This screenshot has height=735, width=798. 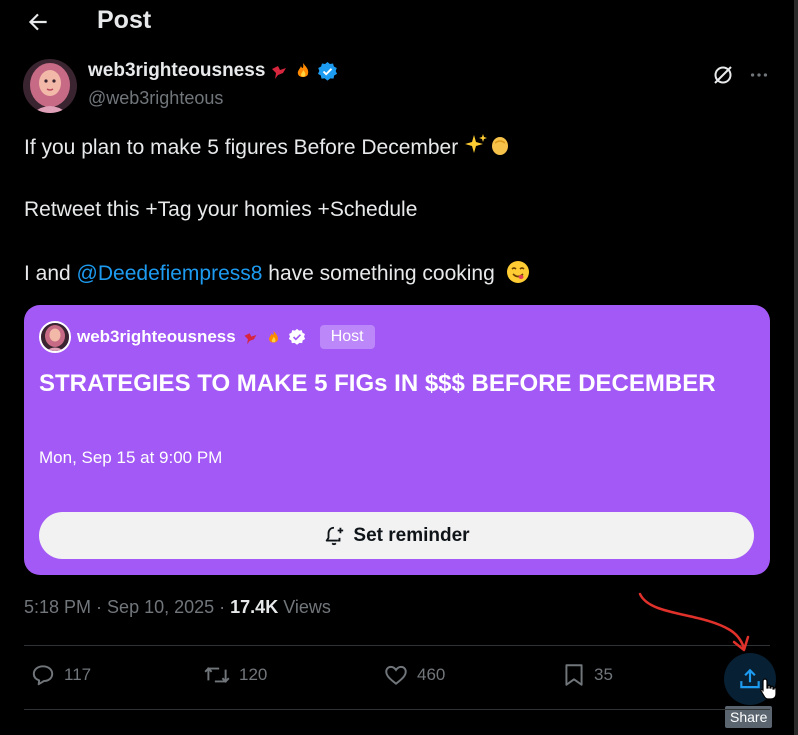 What do you see at coordinates (395, 22) in the screenshot?
I see `page-header: Post` at bounding box center [395, 22].